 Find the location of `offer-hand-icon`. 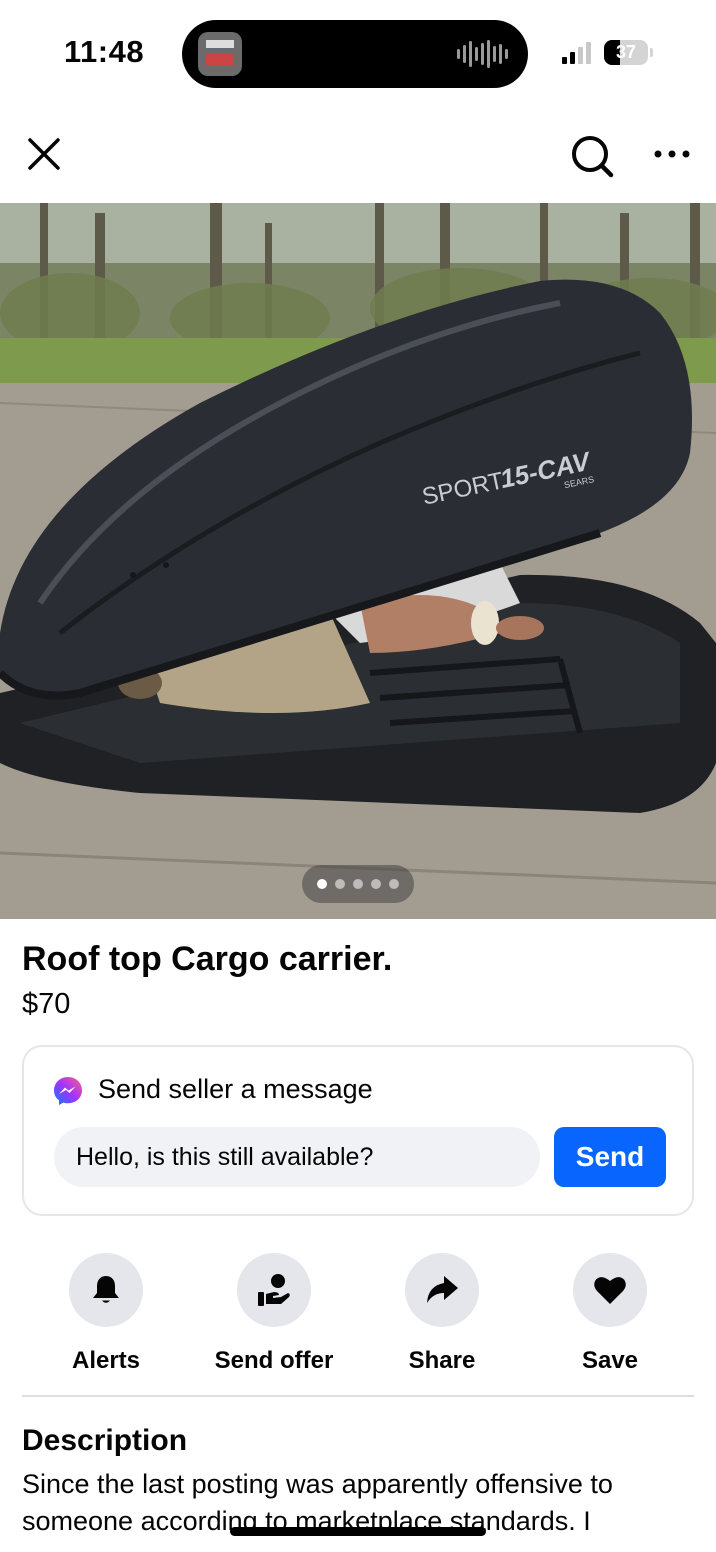

offer-hand-icon is located at coordinates (274, 1290).